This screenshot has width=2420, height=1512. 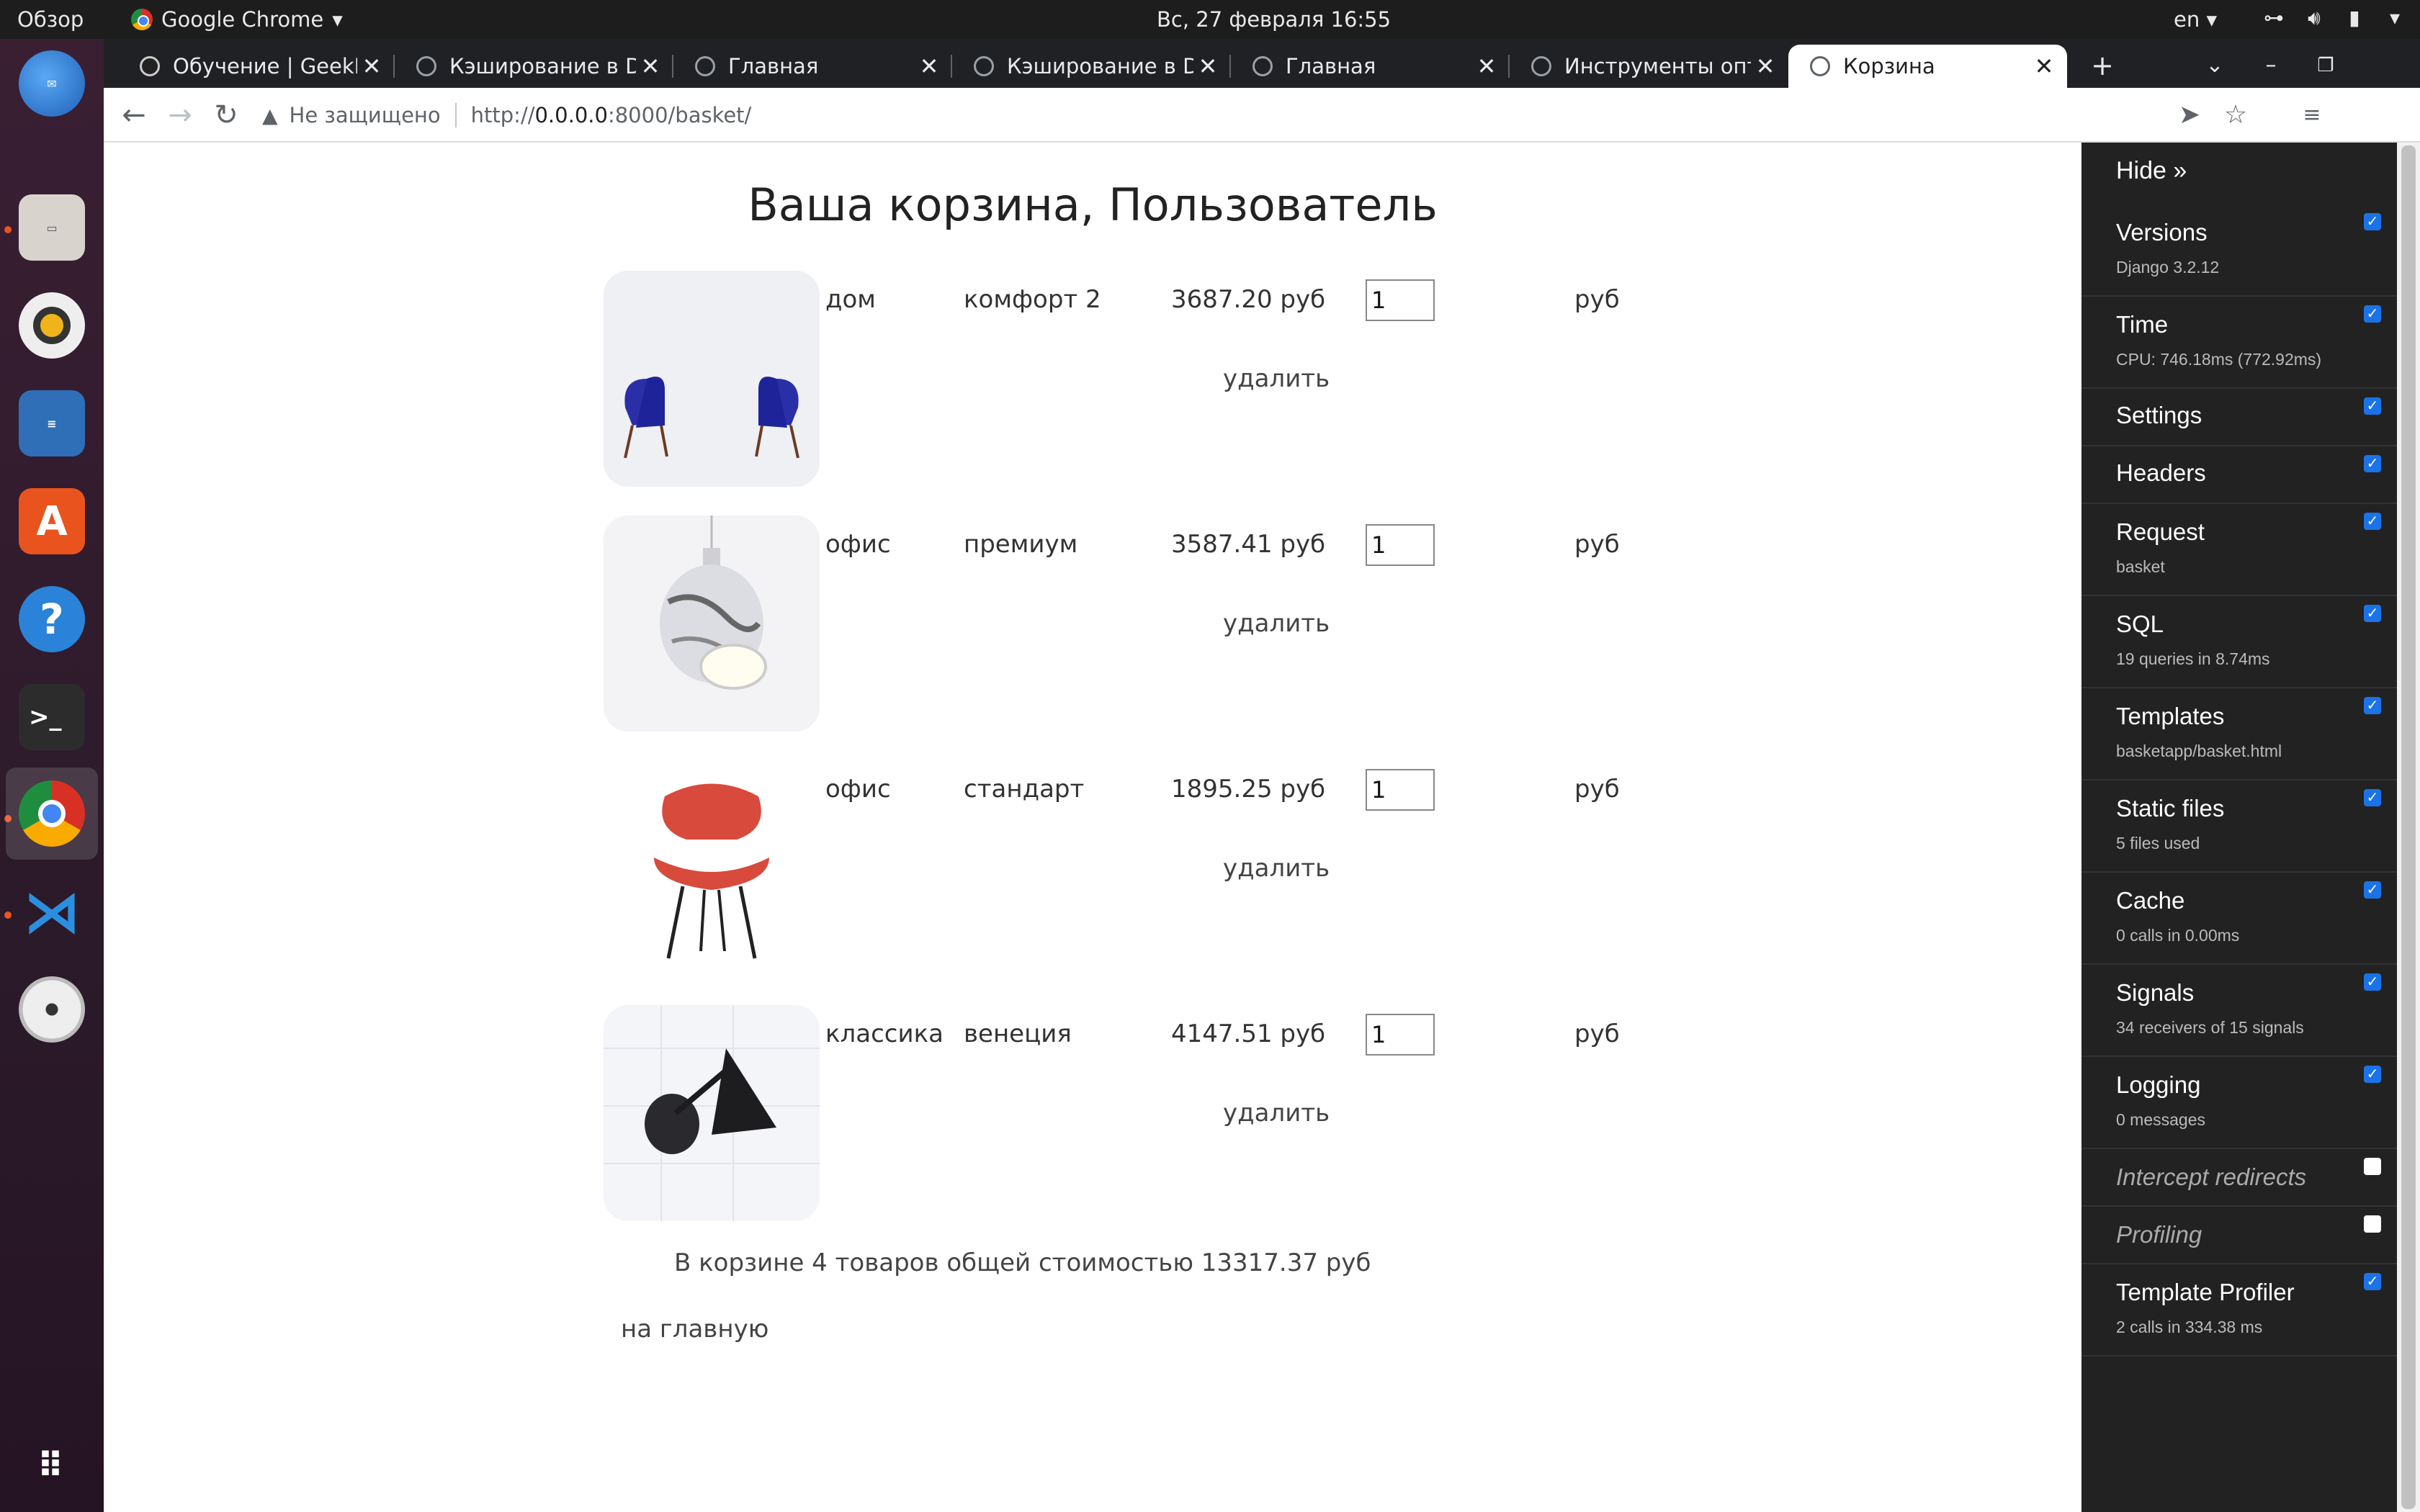 What do you see at coordinates (2187, 19) in the screenshot?
I see `keyboard-layout-label: en` at bounding box center [2187, 19].